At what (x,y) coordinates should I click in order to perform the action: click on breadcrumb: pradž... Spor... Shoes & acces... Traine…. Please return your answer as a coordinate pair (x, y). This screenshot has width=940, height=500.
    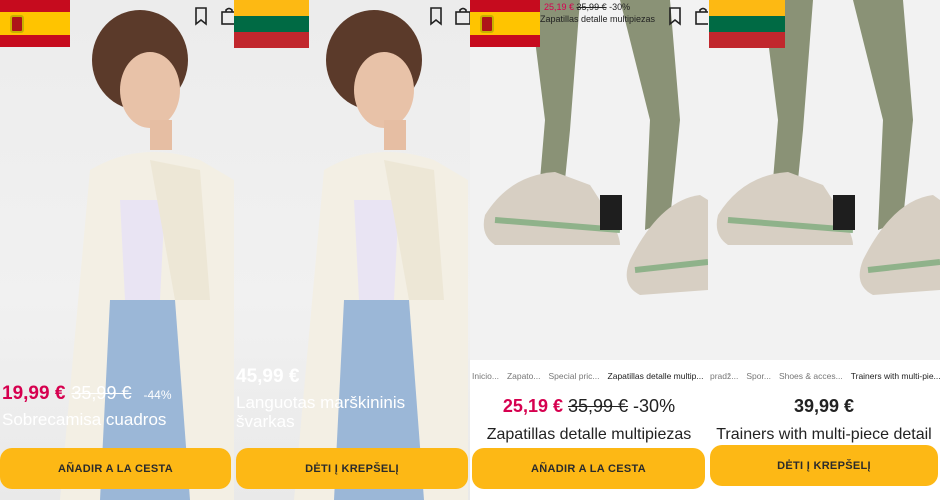
    Looking at the image, I should click on (824, 376).